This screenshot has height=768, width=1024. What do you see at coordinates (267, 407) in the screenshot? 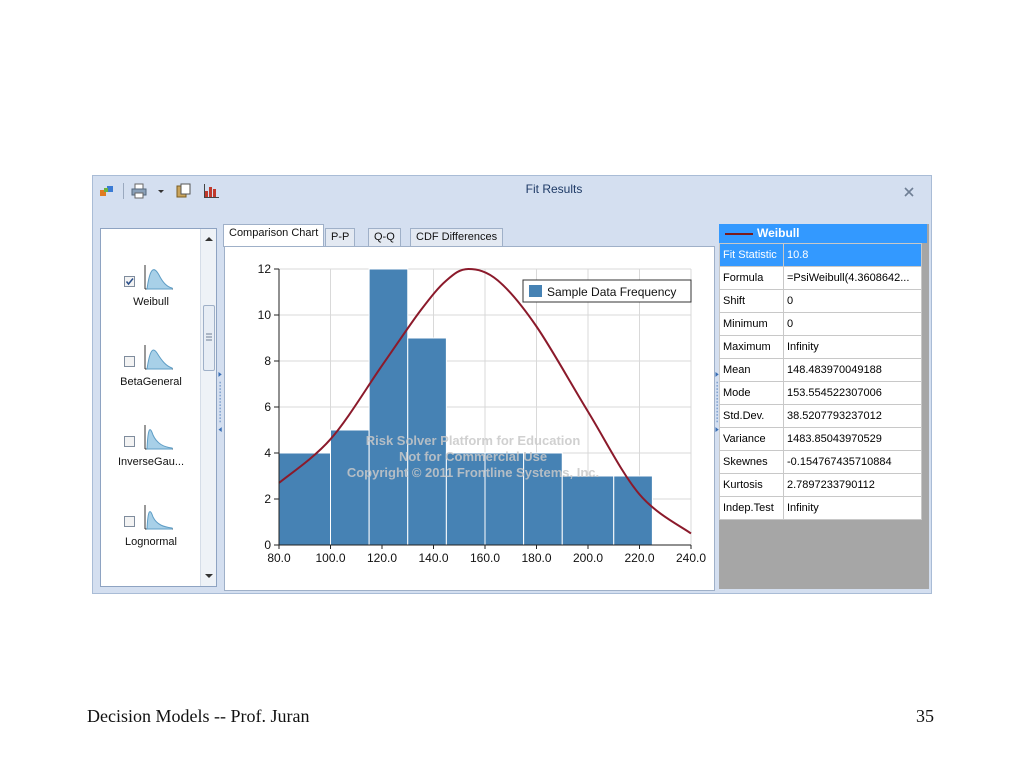
I see `y-tick-label: 6` at bounding box center [267, 407].